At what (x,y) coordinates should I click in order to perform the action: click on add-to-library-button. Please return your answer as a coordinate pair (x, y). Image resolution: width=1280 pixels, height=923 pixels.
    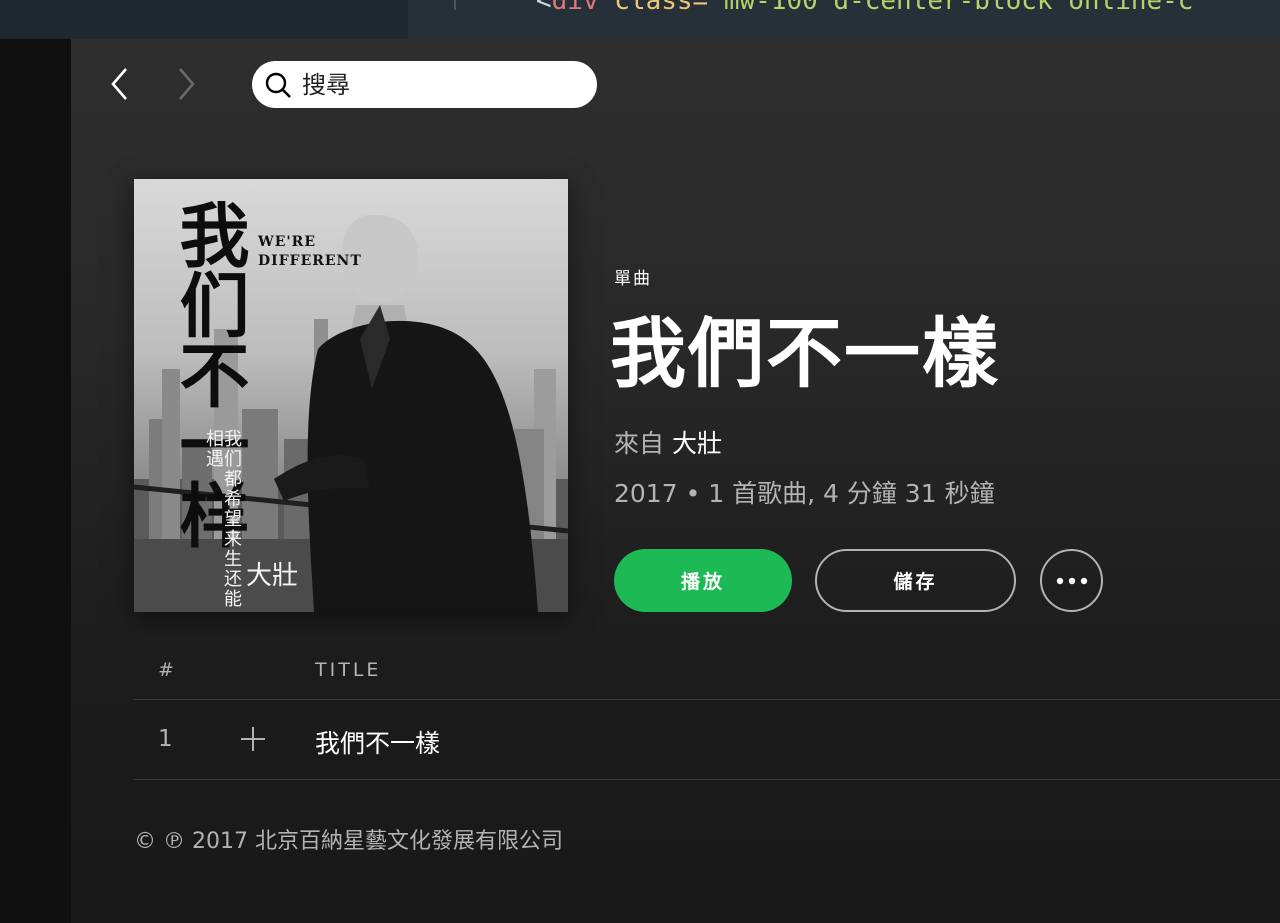
    Looking at the image, I should click on (253, 739).